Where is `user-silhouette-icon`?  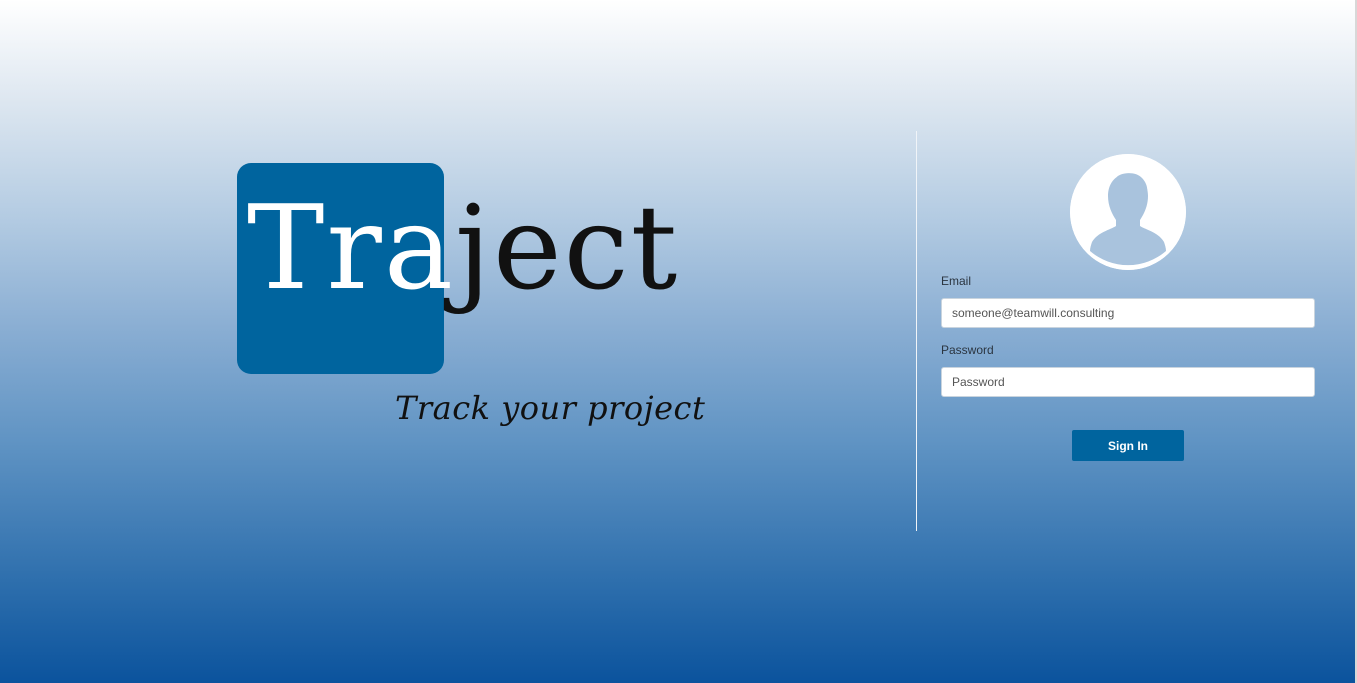 user-silhouette-icon is located at coordinates (1128, 212).